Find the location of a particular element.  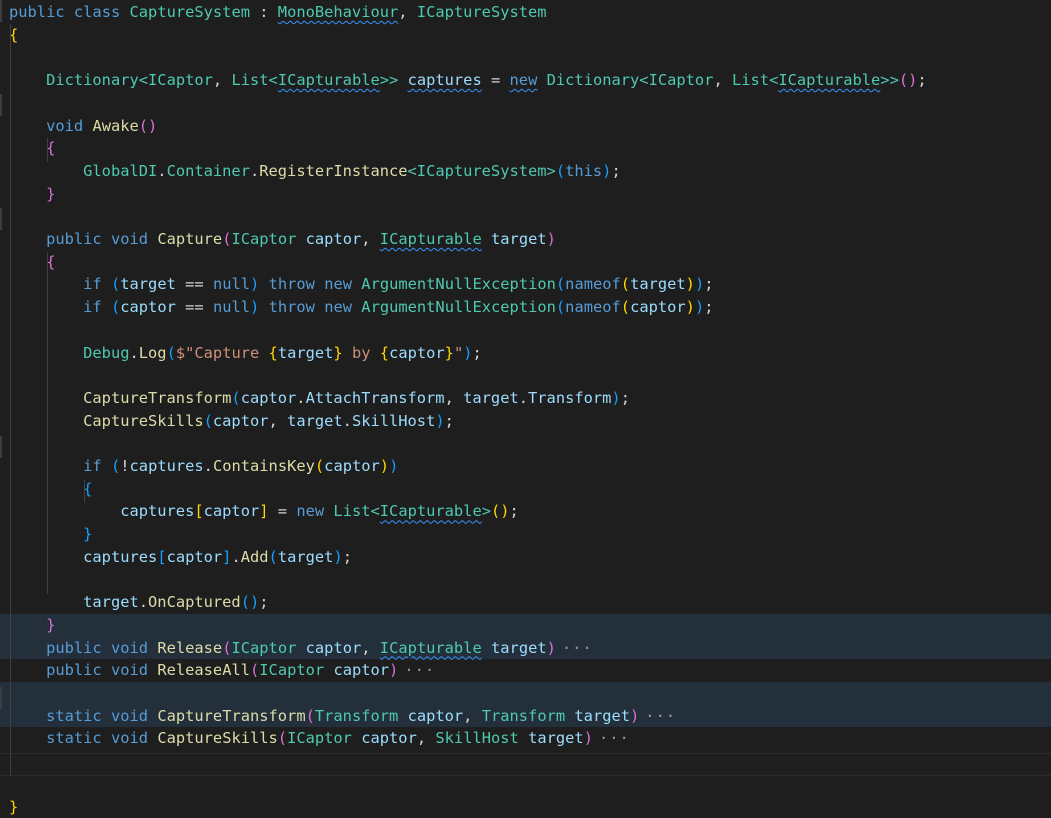

code-line-text: target.OnCaptured(); is located at coordinates (139, 602).